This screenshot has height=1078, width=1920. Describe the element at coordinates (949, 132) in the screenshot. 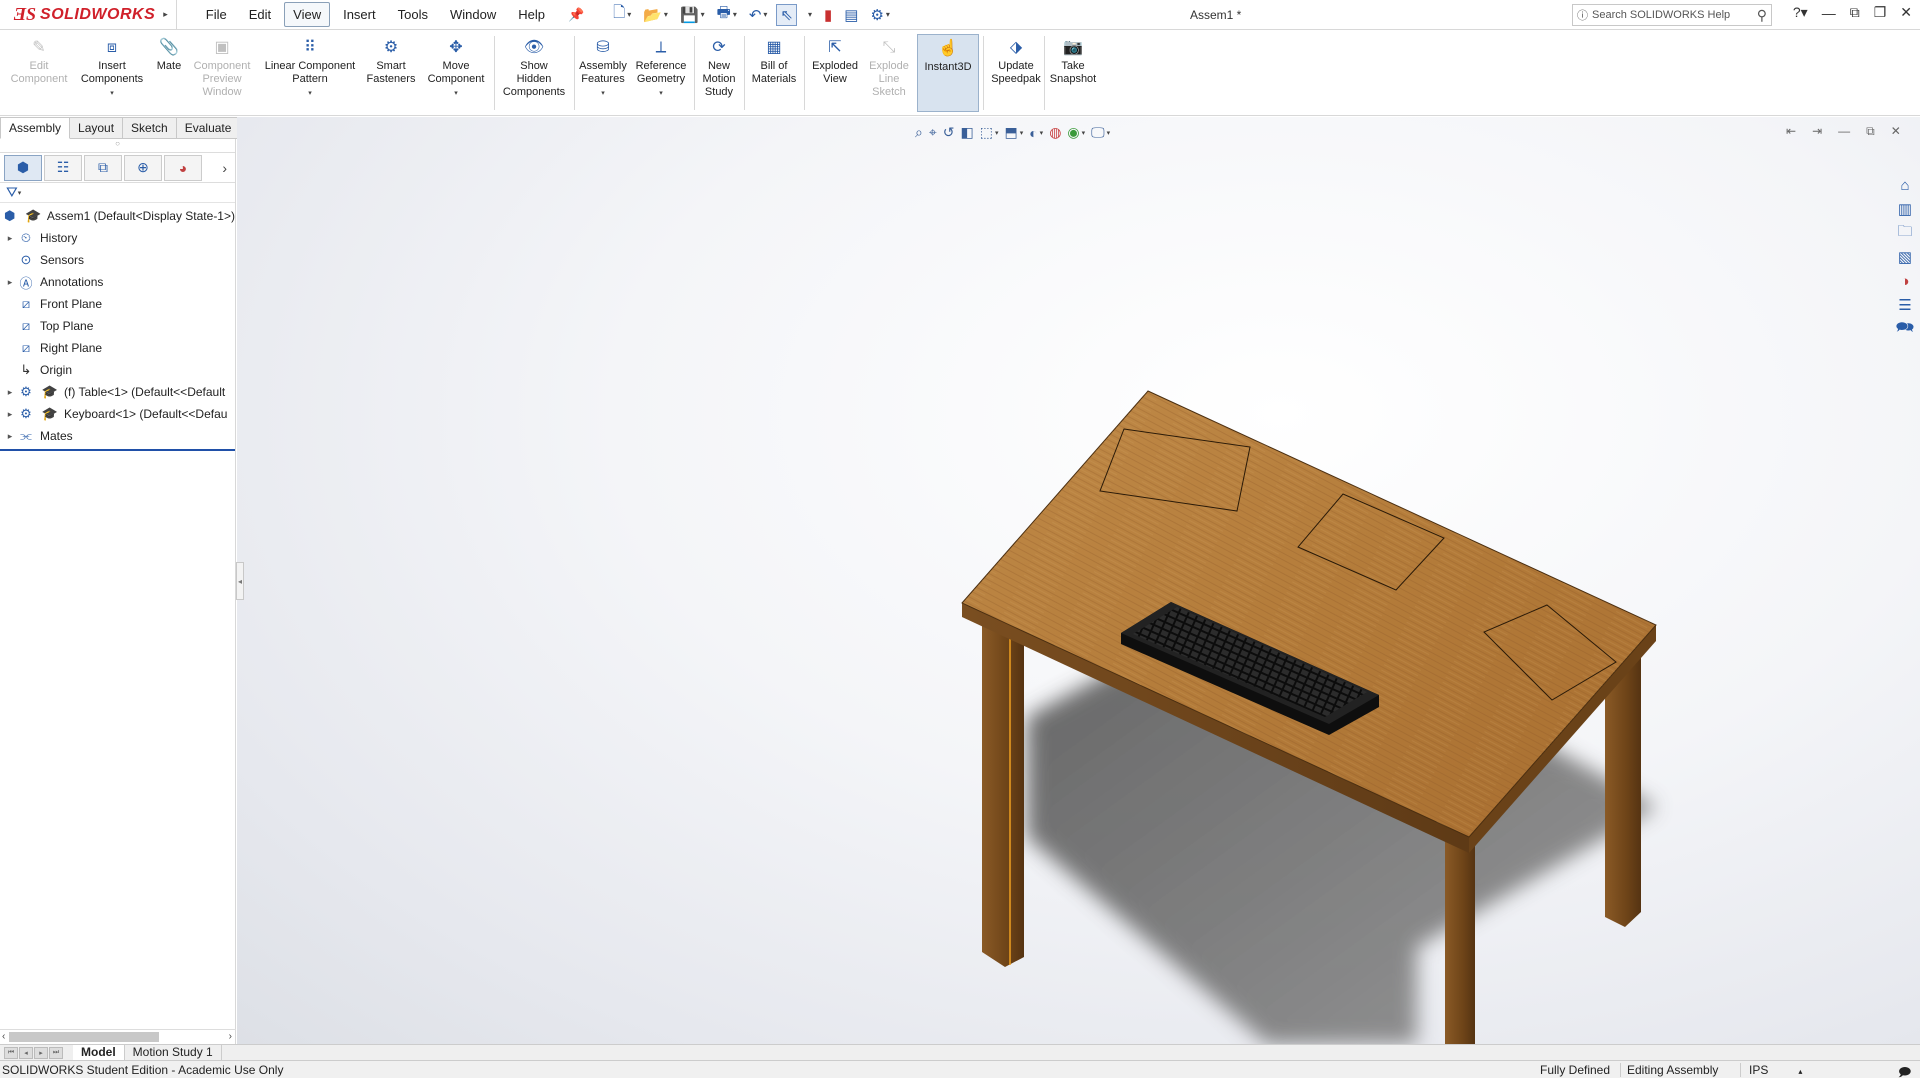

I see `previous-view-icon: ↺` at that location.